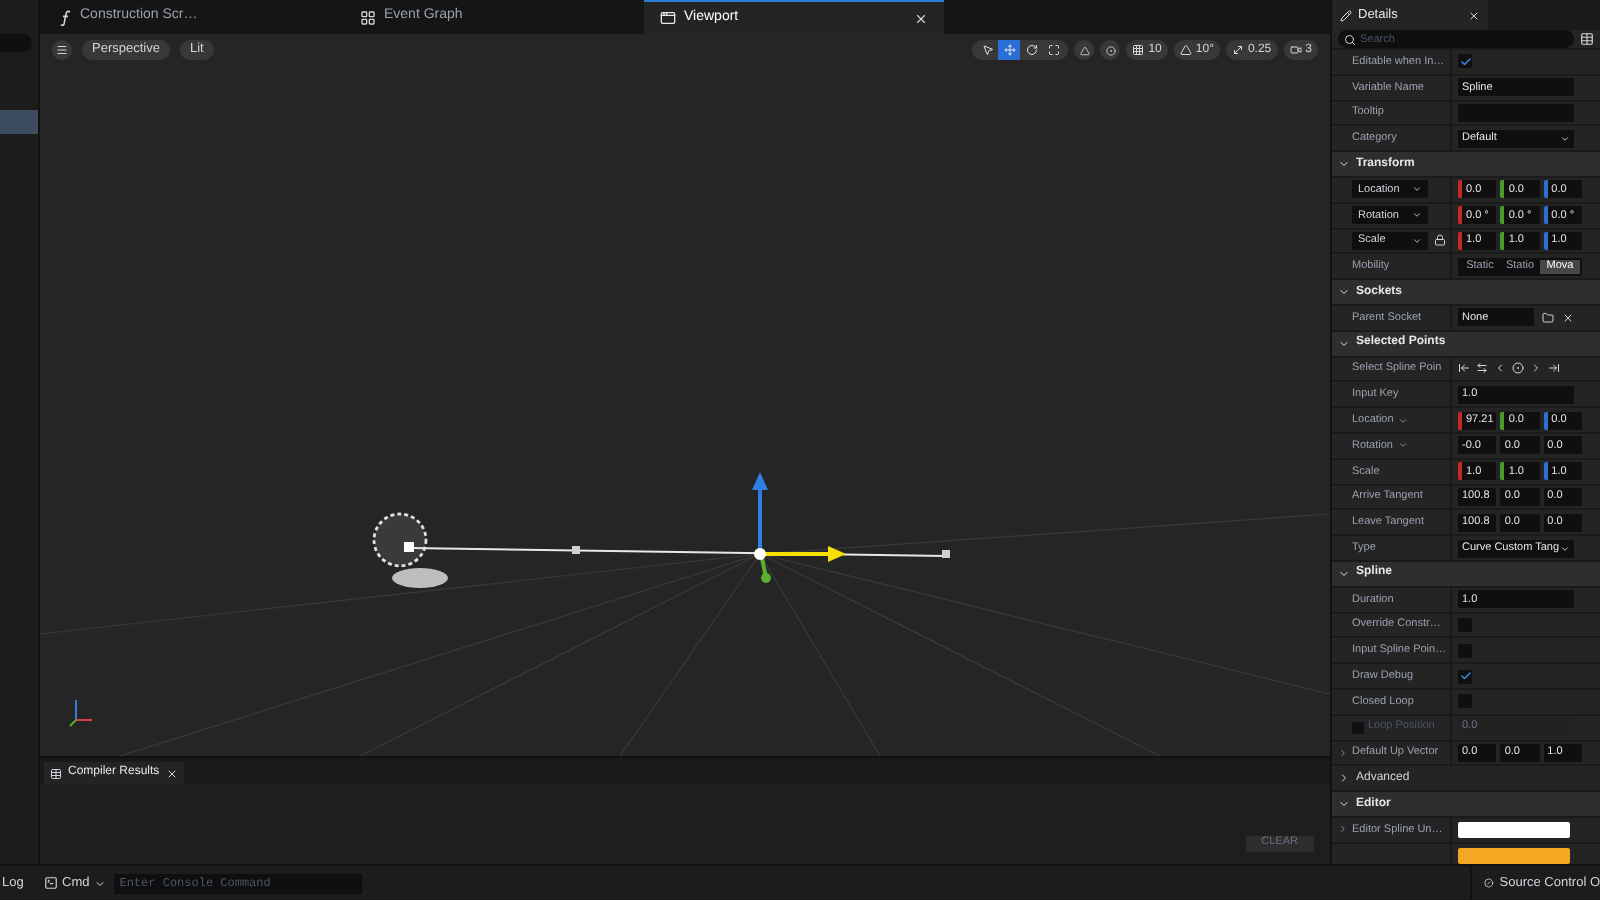 This screenshot has width=1600, height=900. I want to click on search-icon, so click(1350, 39).